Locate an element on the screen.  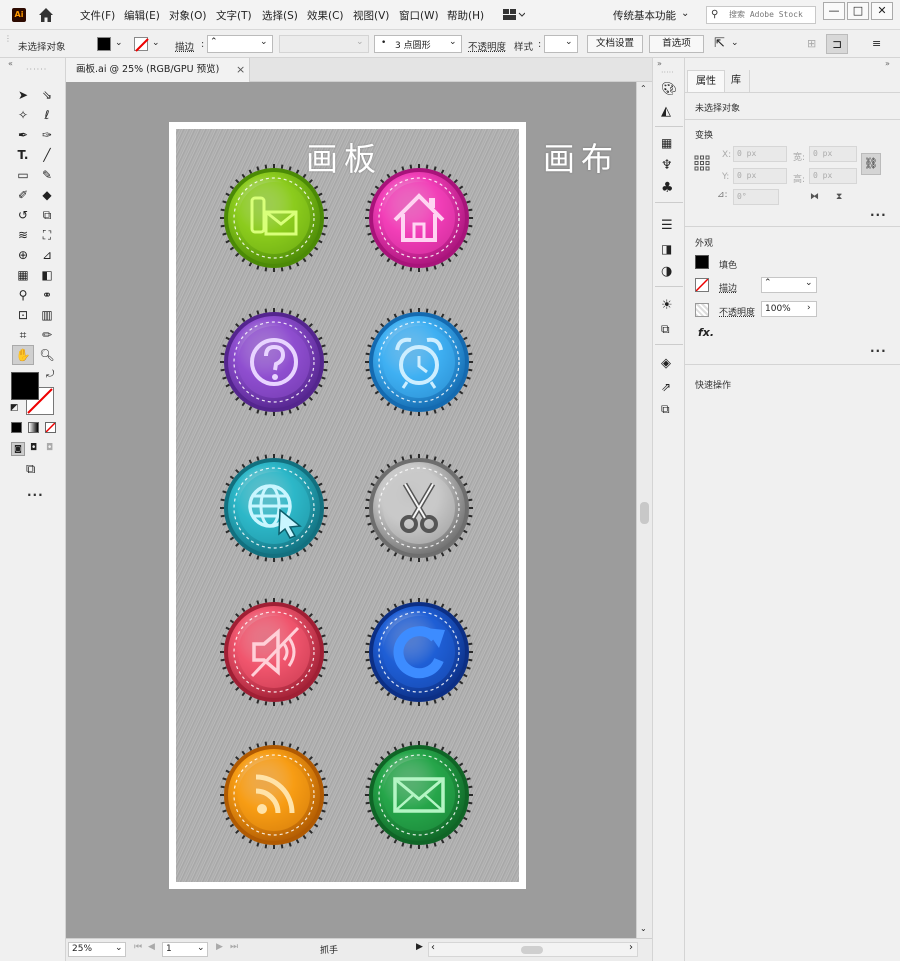
panel-toggle-icon: ⊐ is located at coordinates (837, 44).